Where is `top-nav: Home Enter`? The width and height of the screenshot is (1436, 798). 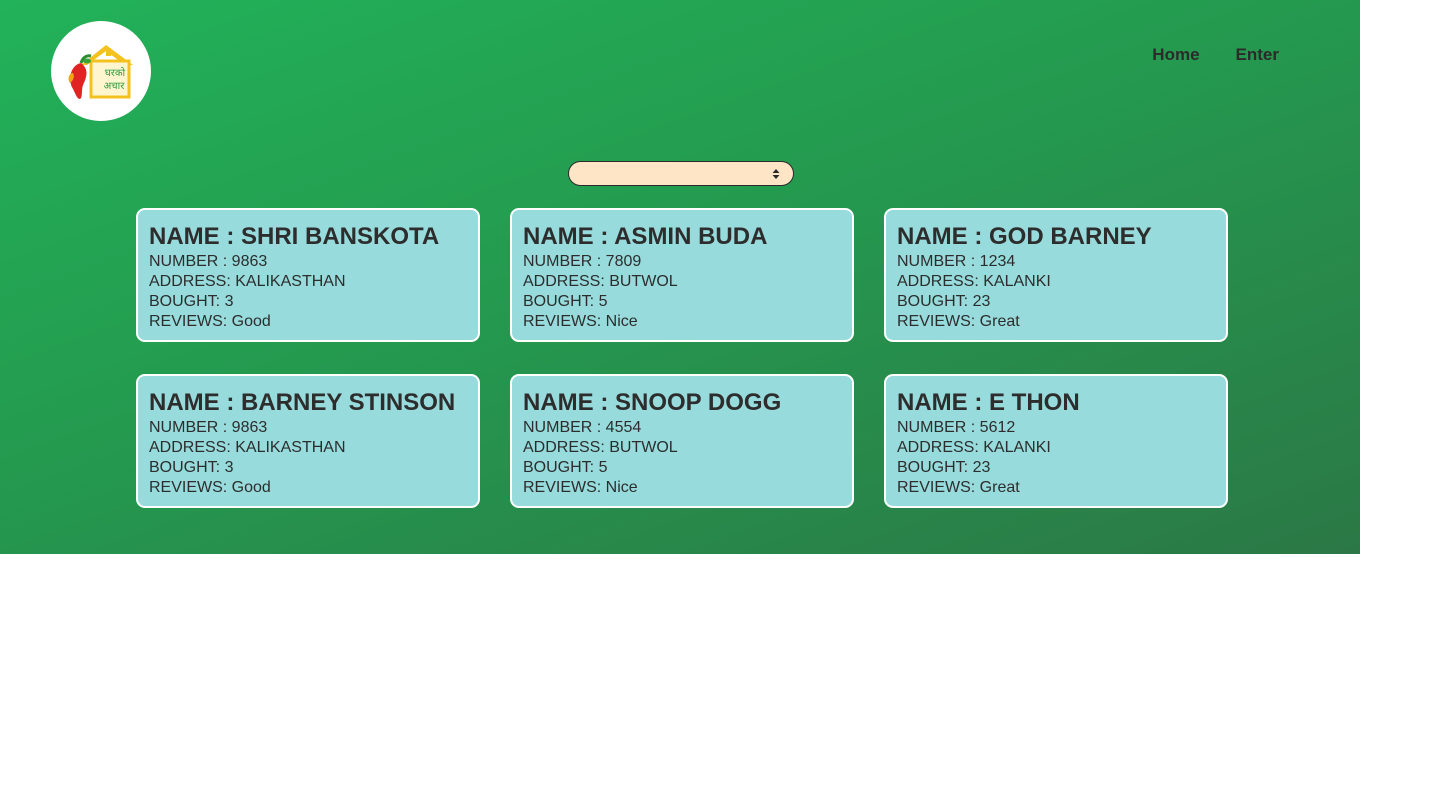
top-nav: Home Enter is located at coordinates (1215, 55).